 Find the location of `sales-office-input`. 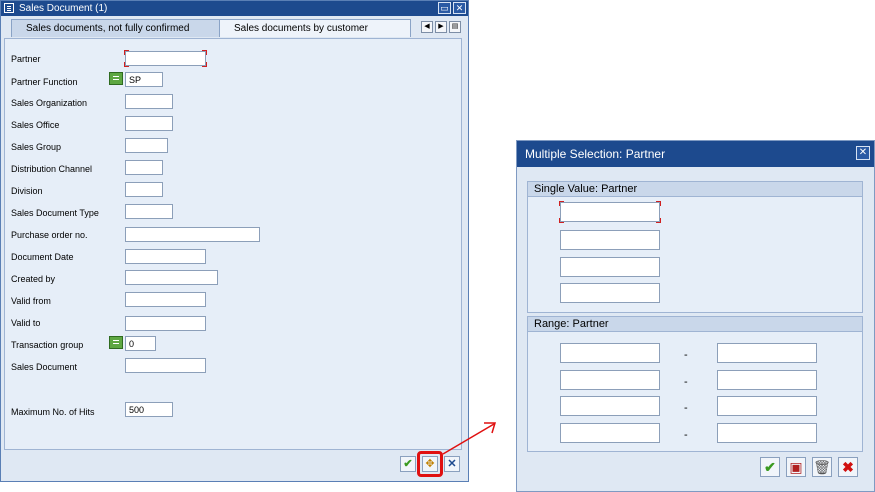

sales-office-input is located at coordinates (149, 123).